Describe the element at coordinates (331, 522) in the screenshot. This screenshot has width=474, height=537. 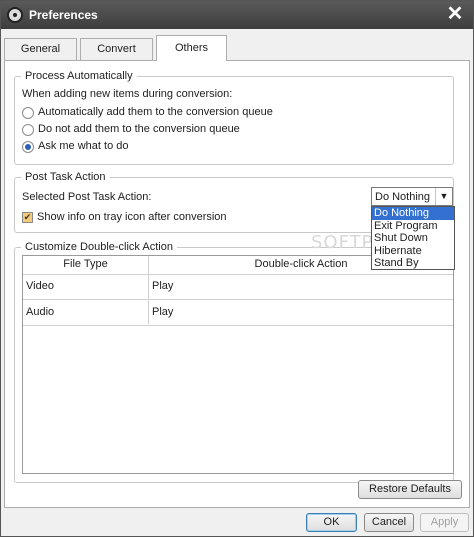
I see `ok-button: OK` at that location.